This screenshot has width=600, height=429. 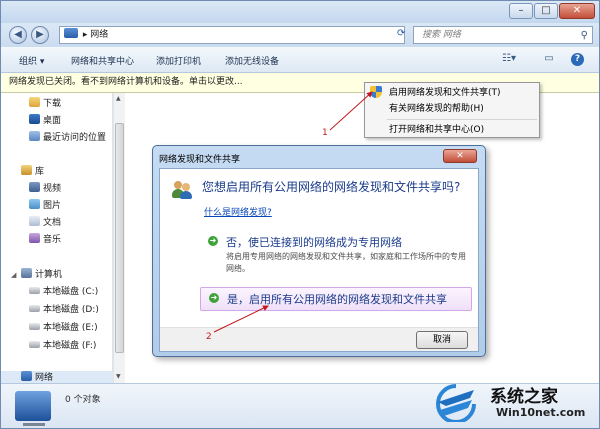 I want to click on annotation-number-2: 2, so click(x=209, y=337).